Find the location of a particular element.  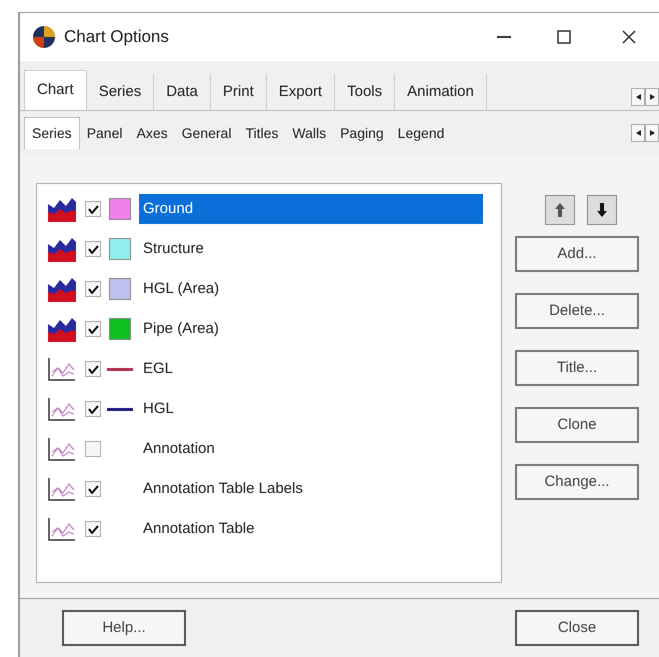

series-item: Ground is located at coordinates (311, 209).